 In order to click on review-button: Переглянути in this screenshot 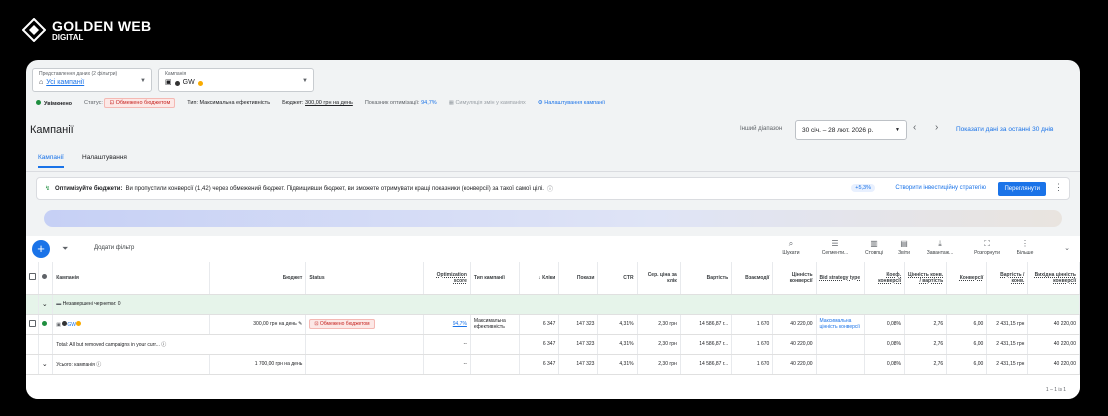, I will do `click(1022, 189)`.